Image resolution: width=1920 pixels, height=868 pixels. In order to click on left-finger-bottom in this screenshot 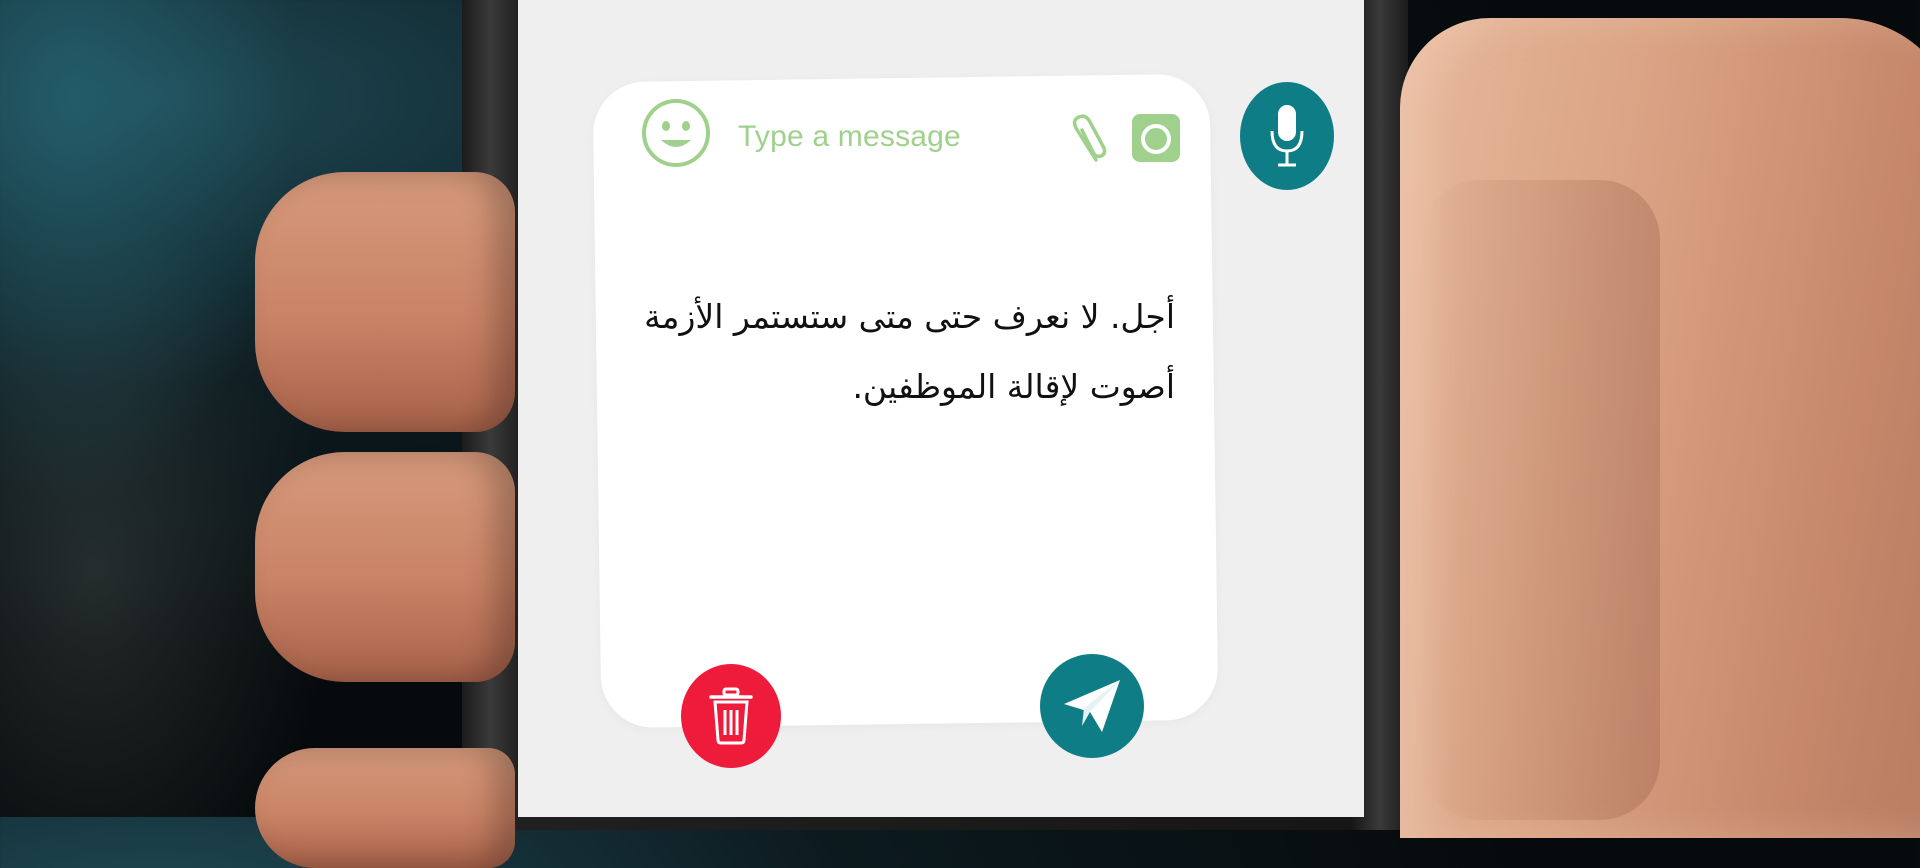, I will do `click(385, 808)`.